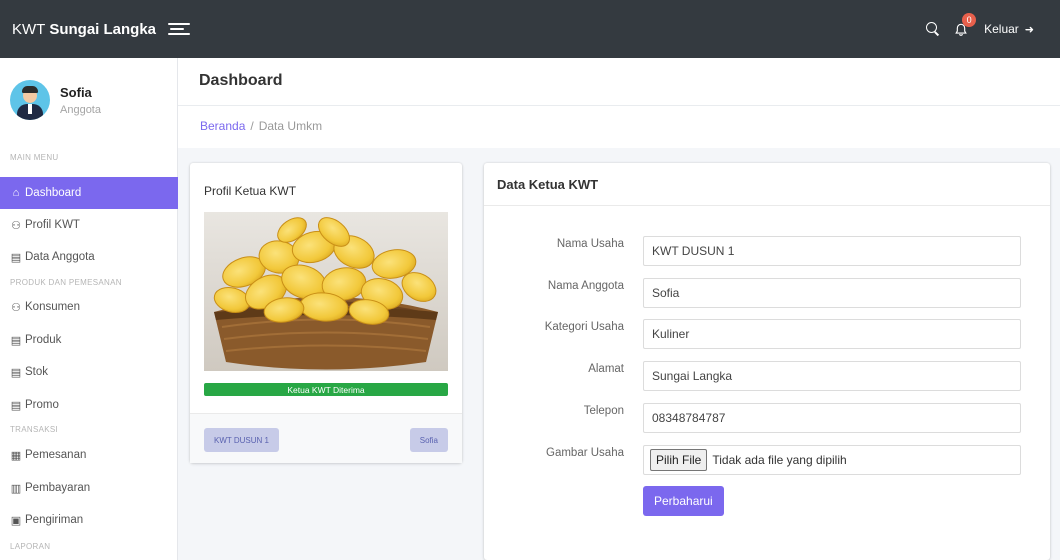  What do you see at coordinates (42, 405) in the screenshot?
I see `sidebar-item-label: Promo` at bounding box center [42, 405].